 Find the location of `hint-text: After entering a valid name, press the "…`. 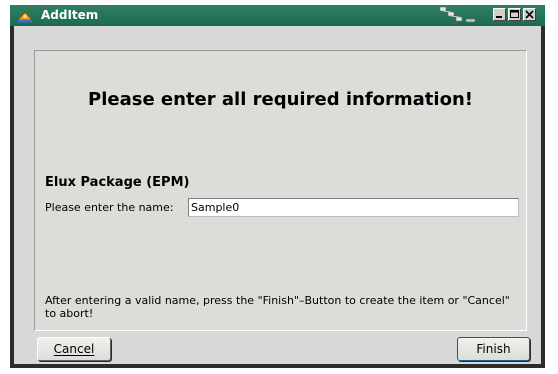

hint-text: After entering a valid name, press the "… is located at coordinates (277, 307).